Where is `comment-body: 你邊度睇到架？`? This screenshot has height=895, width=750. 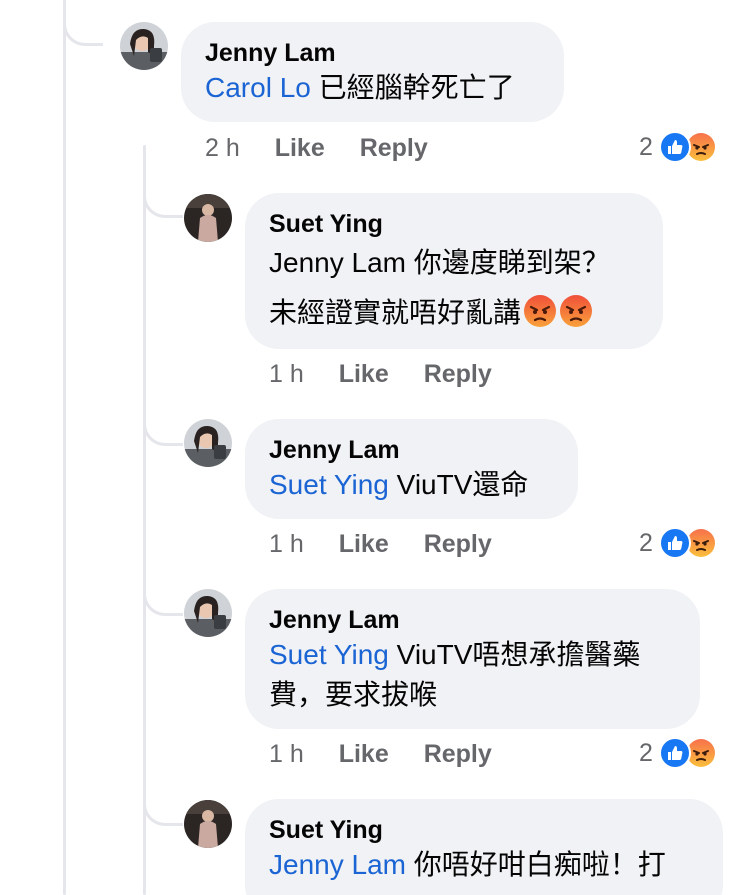 comment-body: 你邊度睇到架？ is located at coordinates (507, 262).